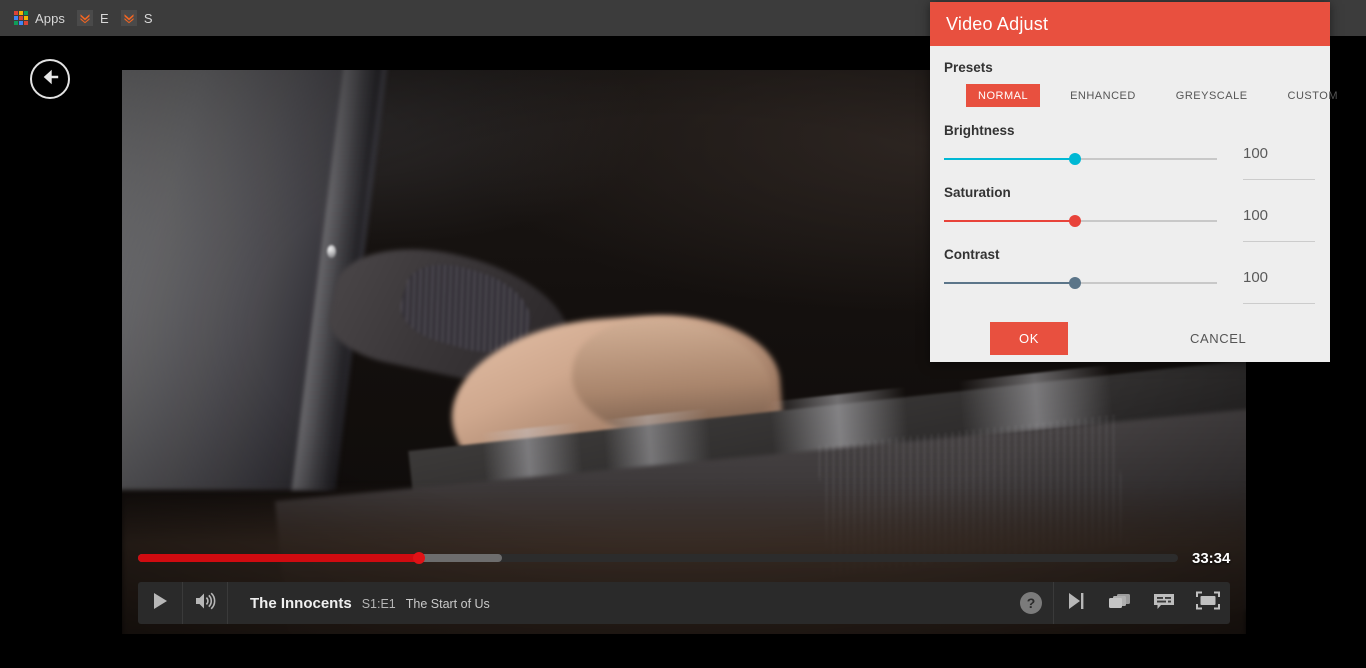 The width and height of the screenshot is (1366, 668). Describe the element at coordinates (148, 18) in the screenshot. I see `bookmark-label-s: S` at that location.